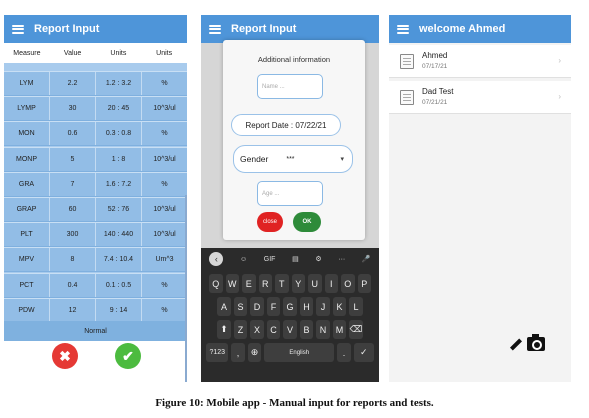  What do you see at coordinates (462, 29) in the screenshot?
I see `app-title: welcome Ahmed` at bounding box center [462, 29].